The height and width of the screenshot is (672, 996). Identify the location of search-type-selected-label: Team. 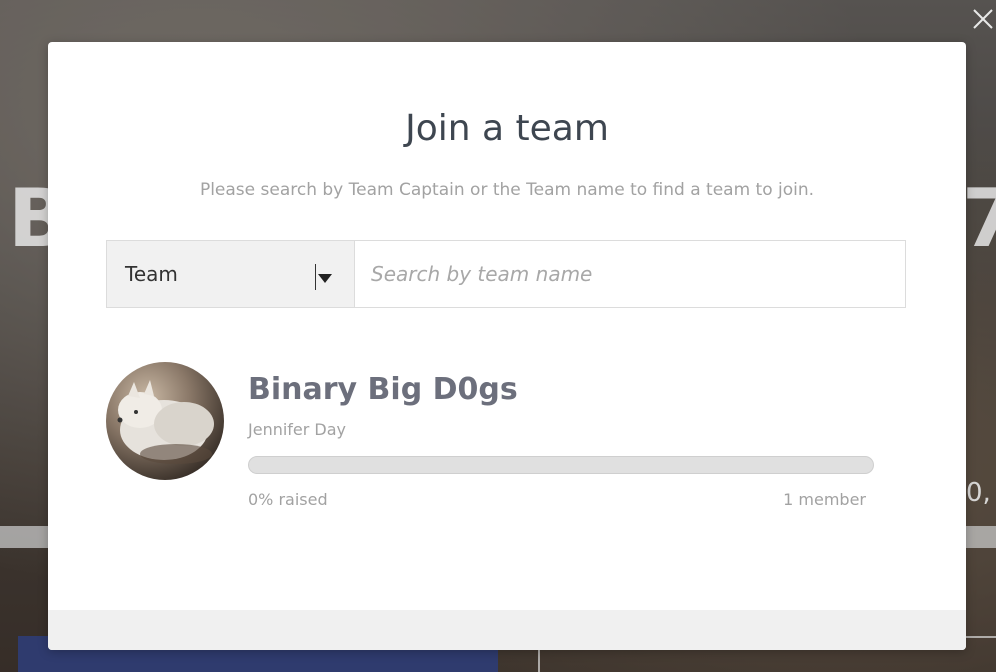
(151, 274).